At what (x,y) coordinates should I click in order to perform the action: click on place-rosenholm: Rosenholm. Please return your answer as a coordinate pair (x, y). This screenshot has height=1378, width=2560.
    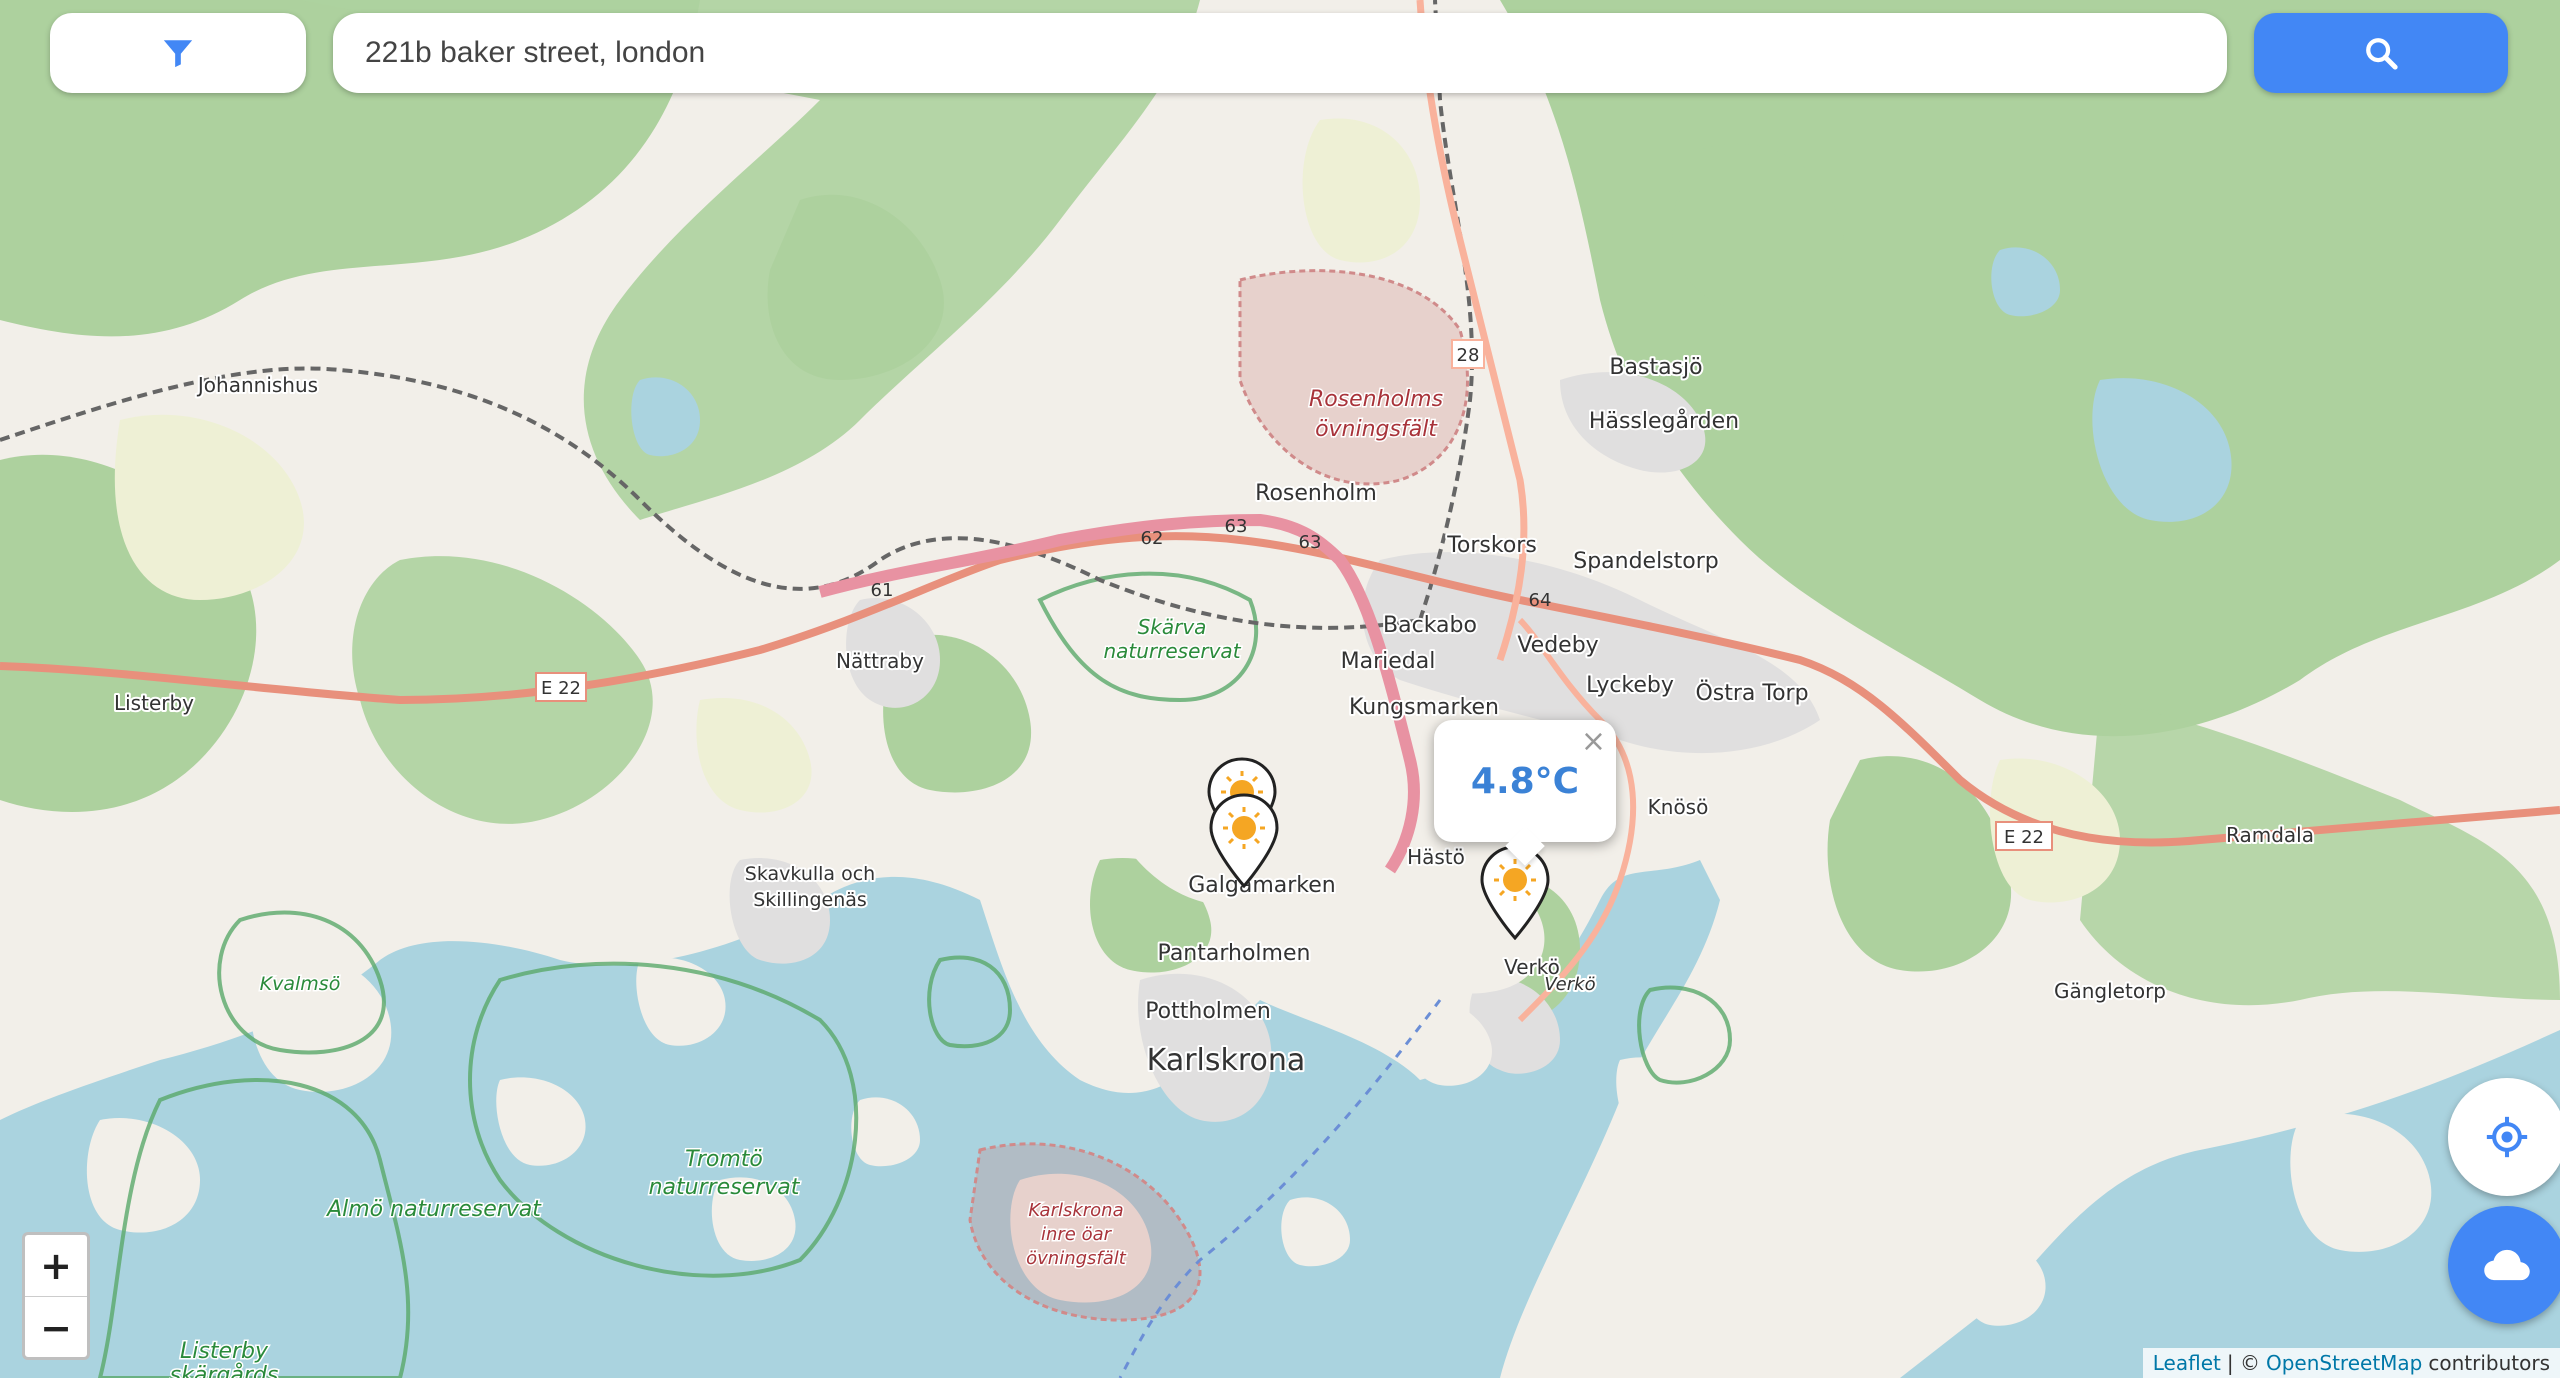
    Looking at the image, I should click on (1316, 493).